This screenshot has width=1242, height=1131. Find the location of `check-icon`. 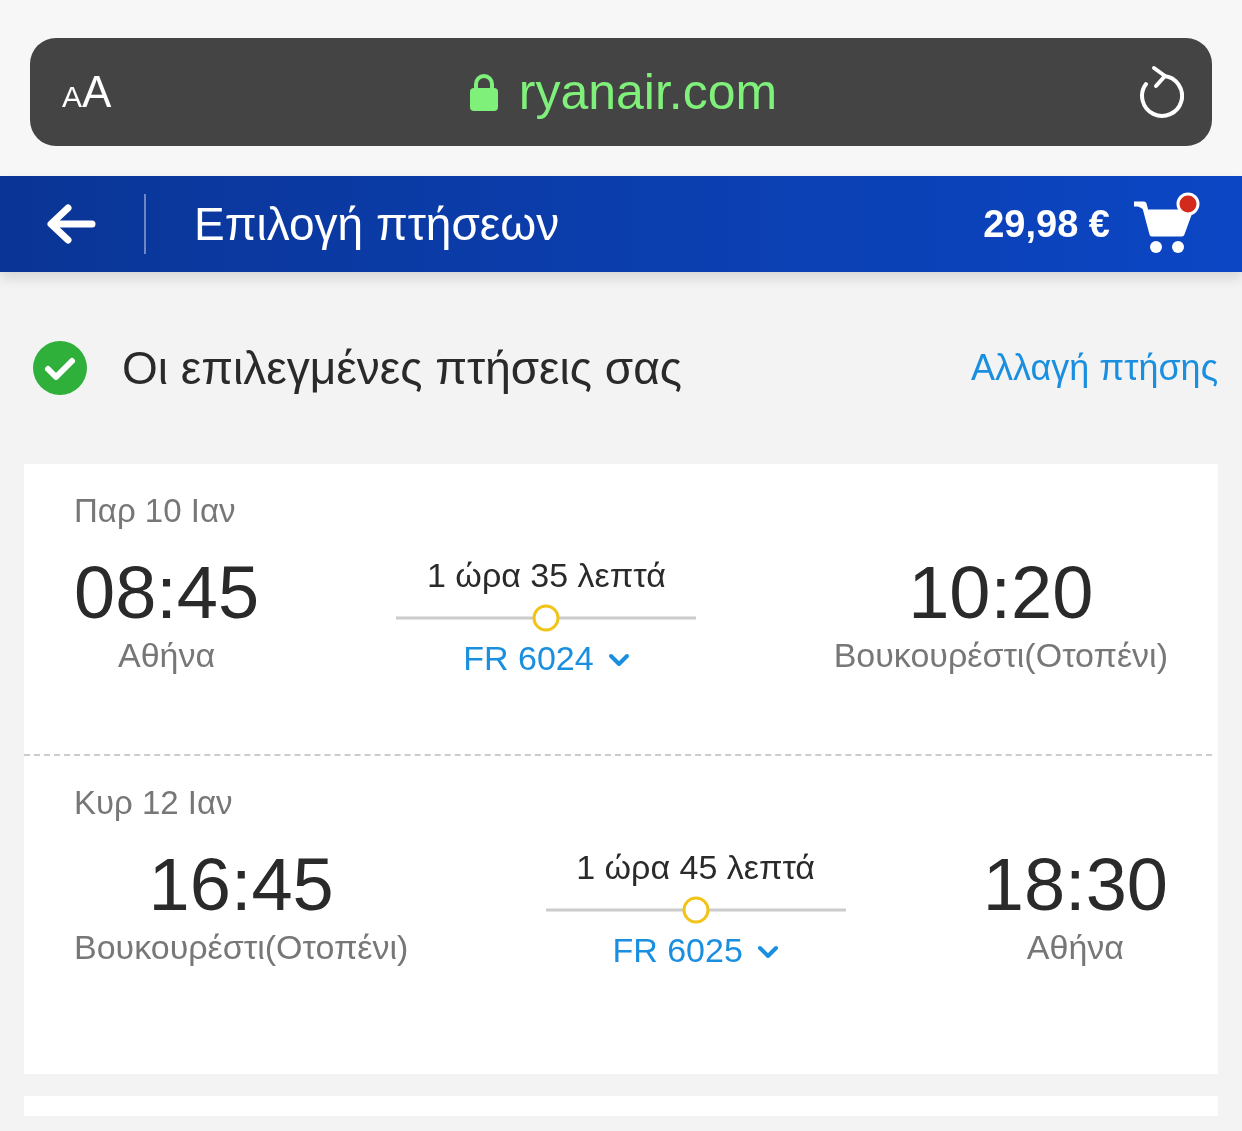

check-icon is located at coordinates (60, 368).